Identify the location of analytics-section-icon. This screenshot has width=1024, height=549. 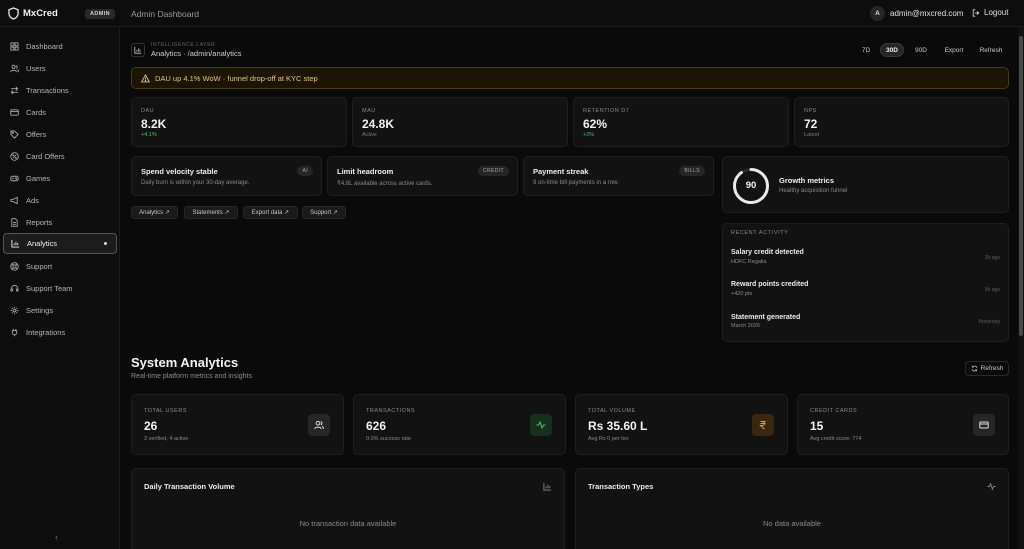
(138, 50).